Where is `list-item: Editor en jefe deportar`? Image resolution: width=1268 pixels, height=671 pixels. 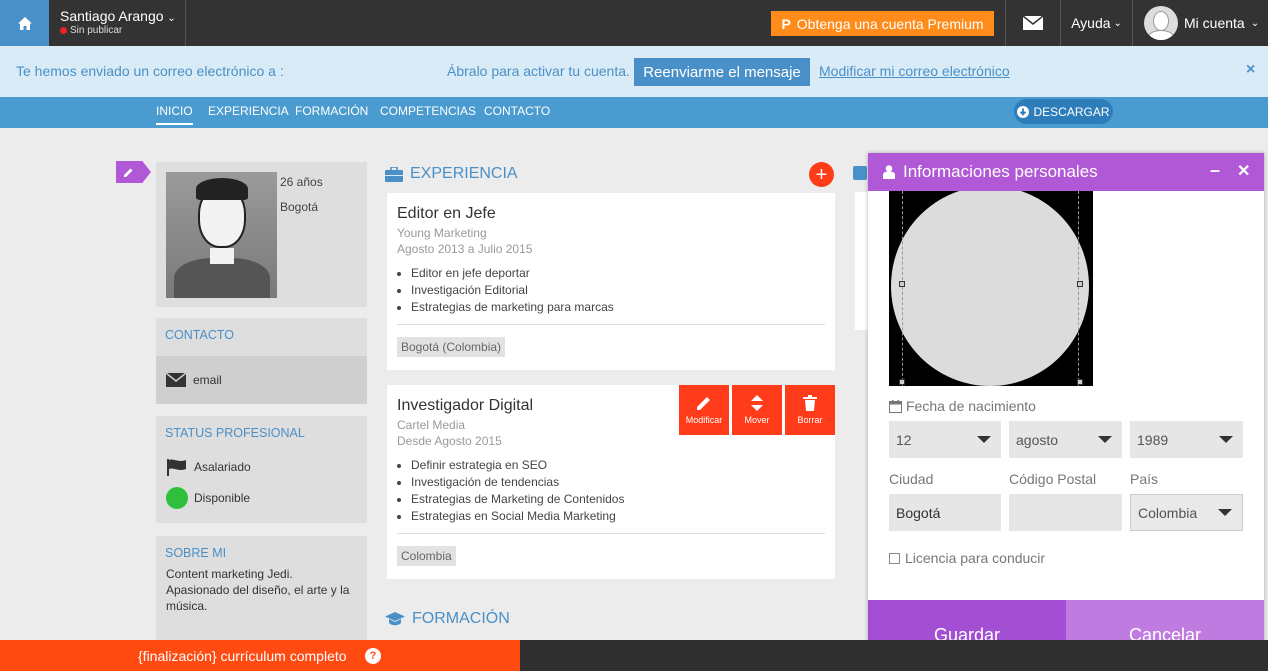 list-item: Editor en jefe deportar is located at coordinates (618, 273).